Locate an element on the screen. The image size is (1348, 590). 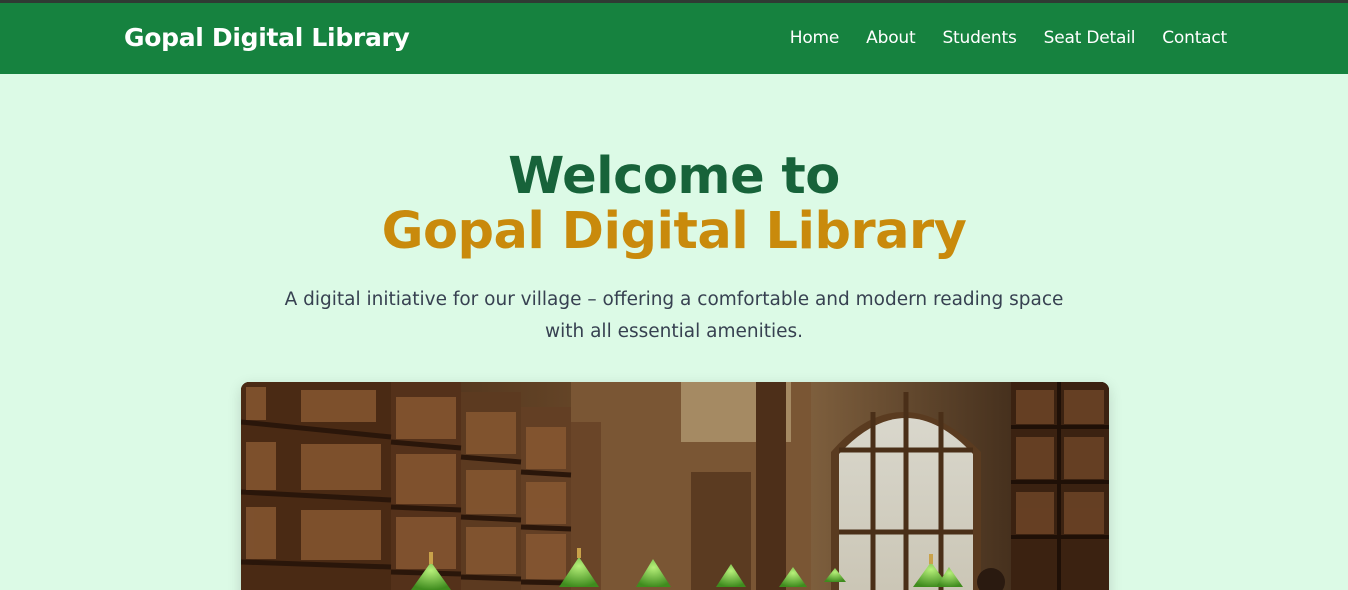
nav-links: Home About Students Seat Detail Contact is located at coordinates (1008, 38).